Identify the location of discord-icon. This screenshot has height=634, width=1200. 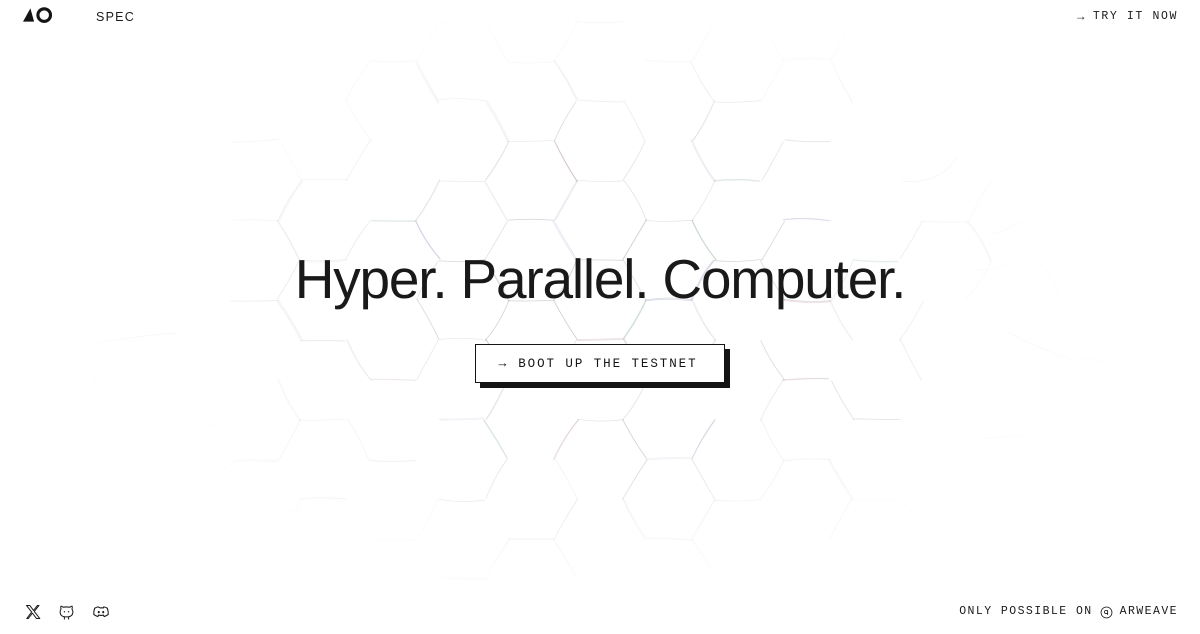
(100, 612).